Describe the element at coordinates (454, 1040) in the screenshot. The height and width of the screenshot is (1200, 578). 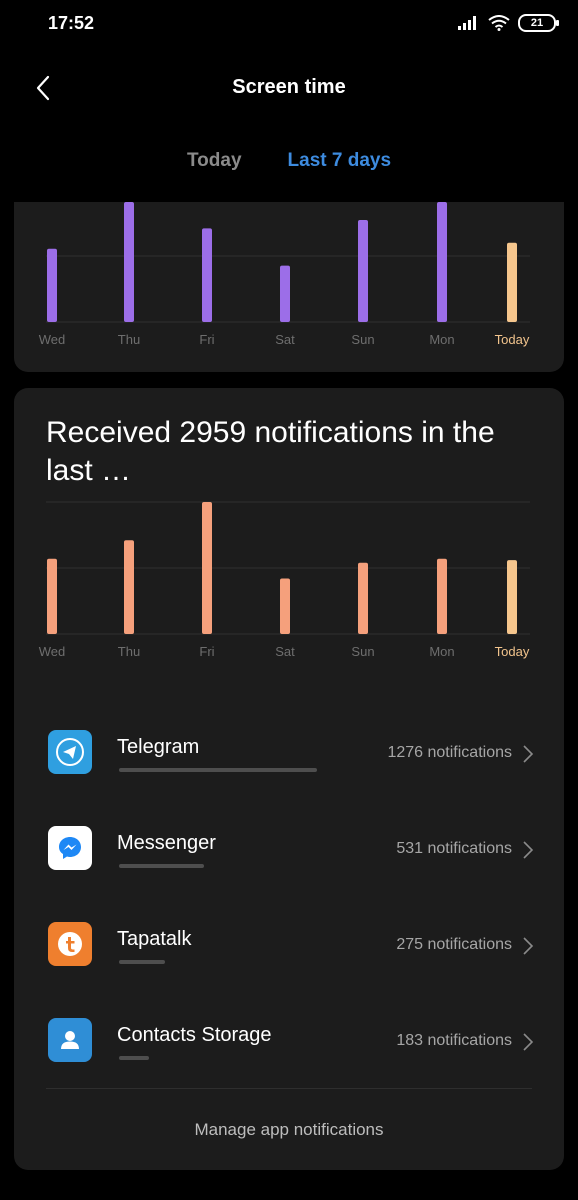
I see `app-notification-count: 183 notifications` at that location.